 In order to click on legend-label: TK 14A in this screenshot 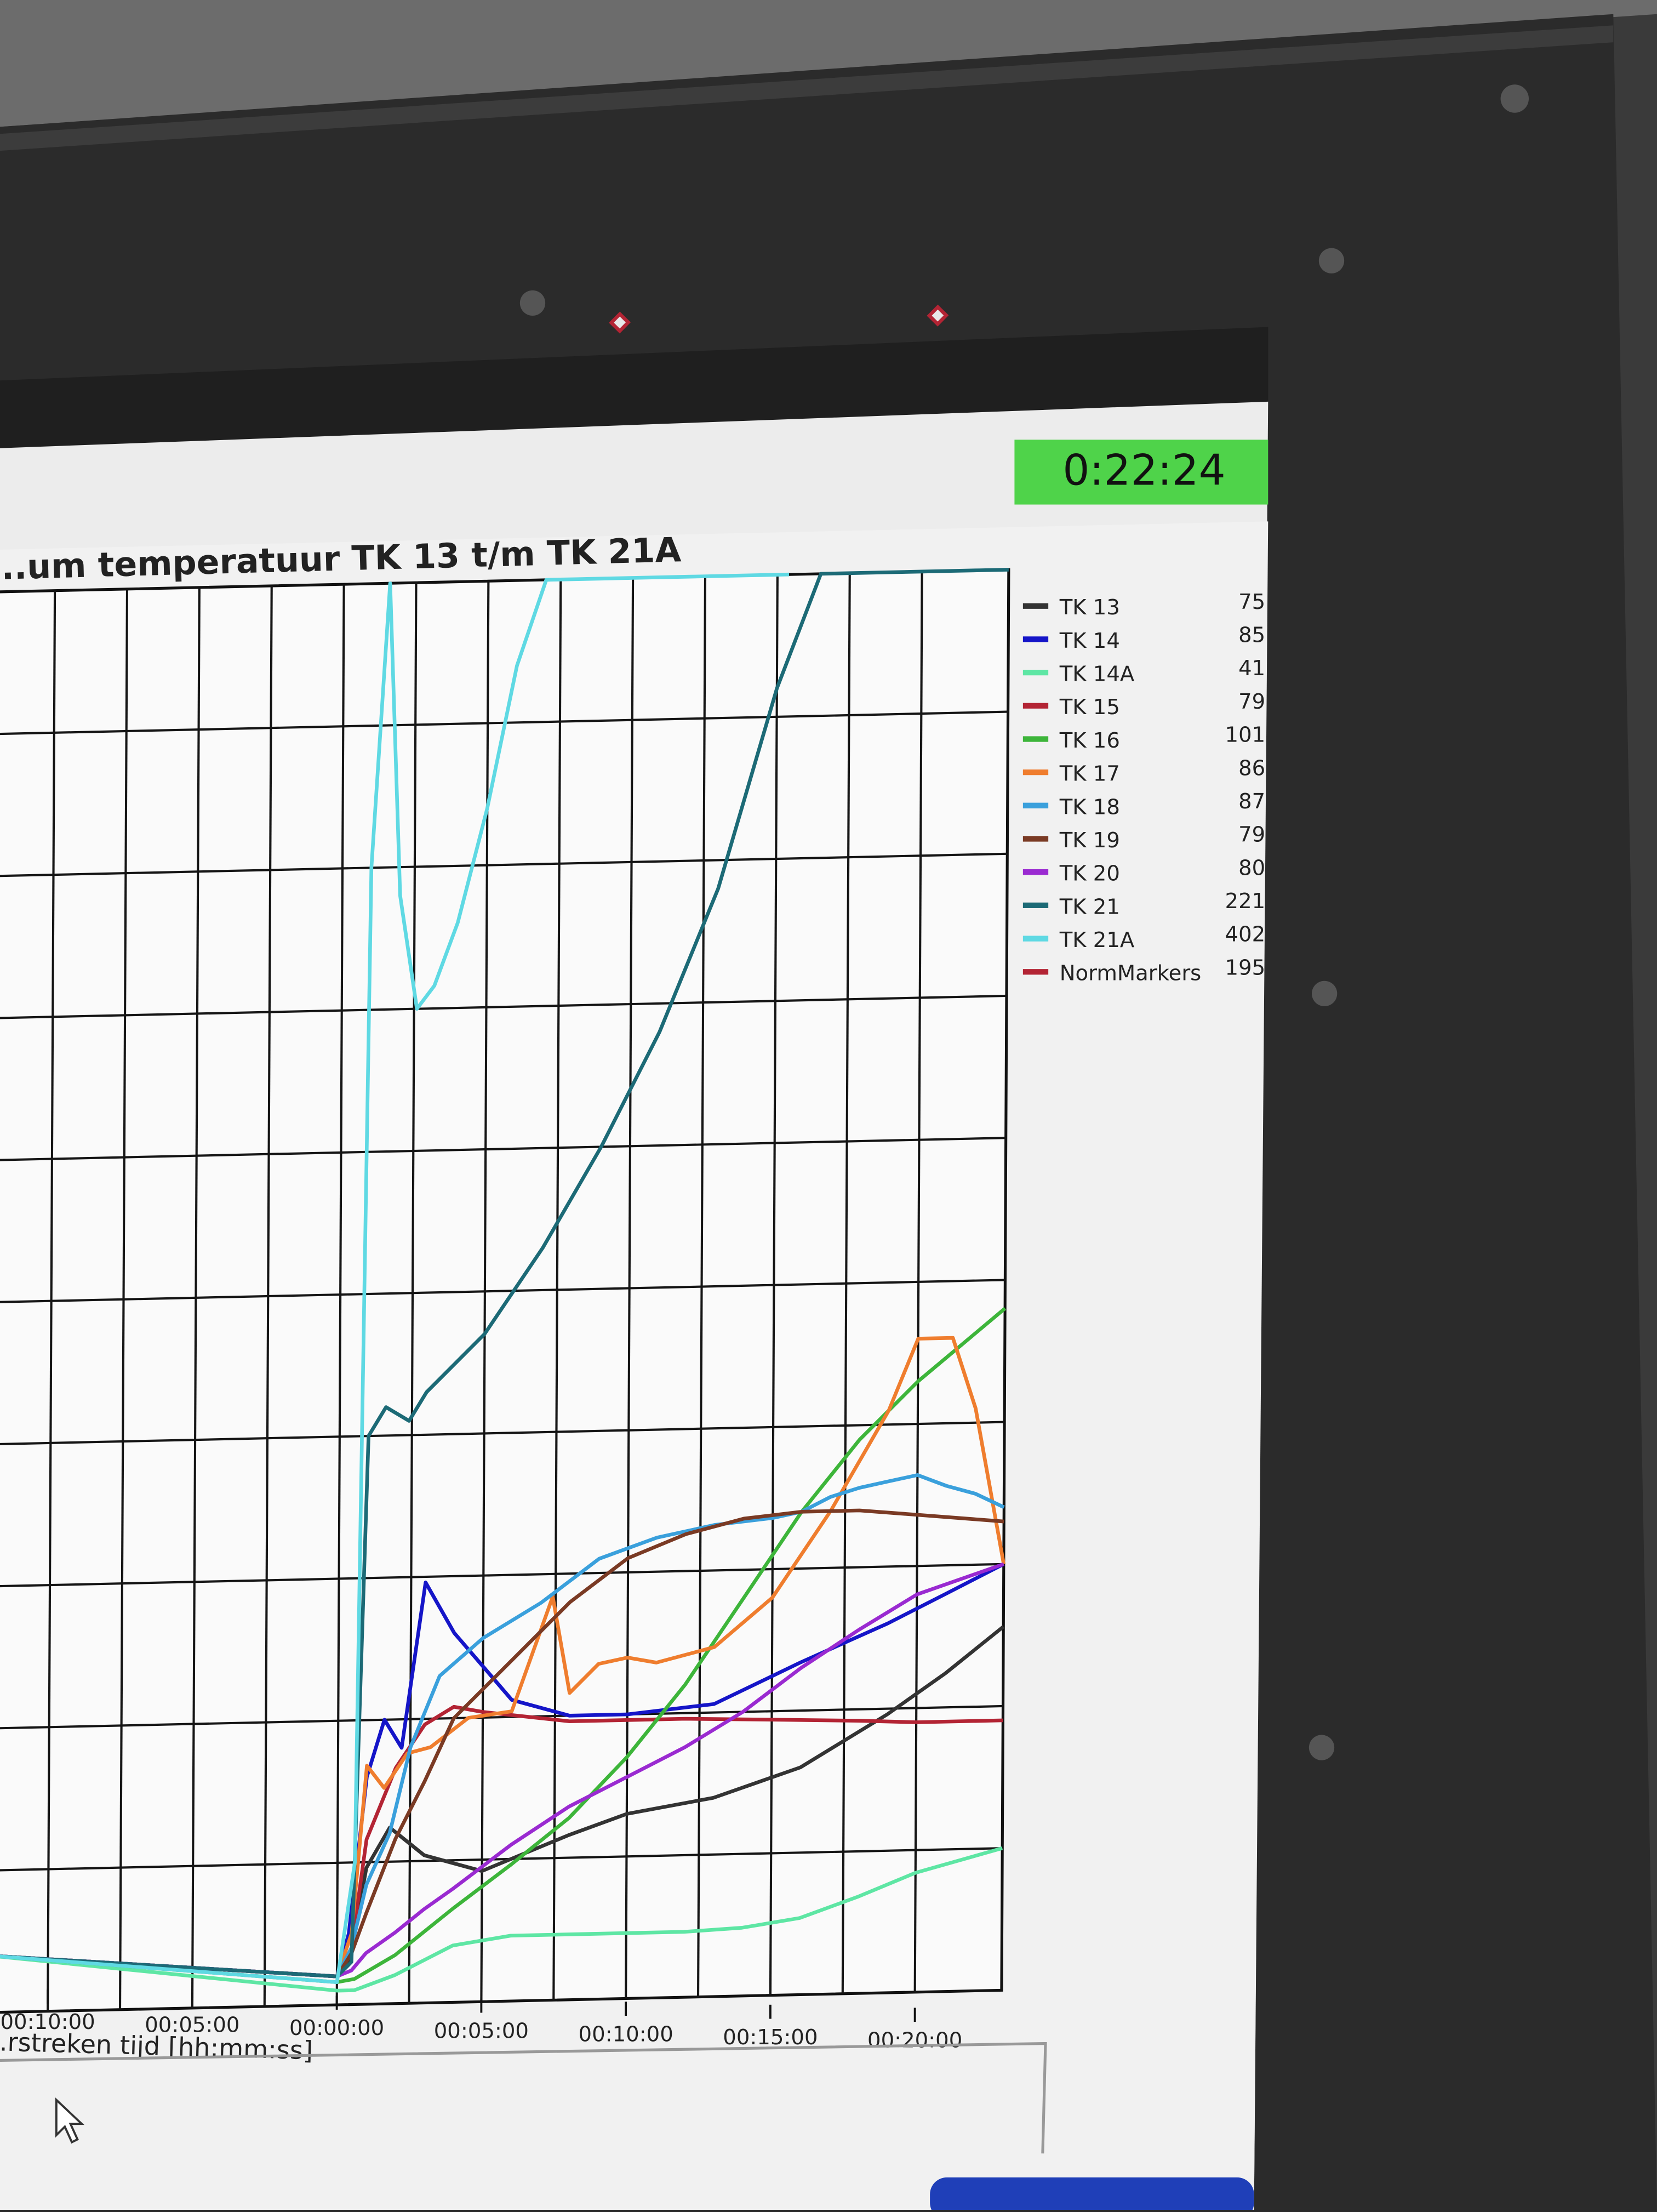, I will do `click(1097, 674)`.